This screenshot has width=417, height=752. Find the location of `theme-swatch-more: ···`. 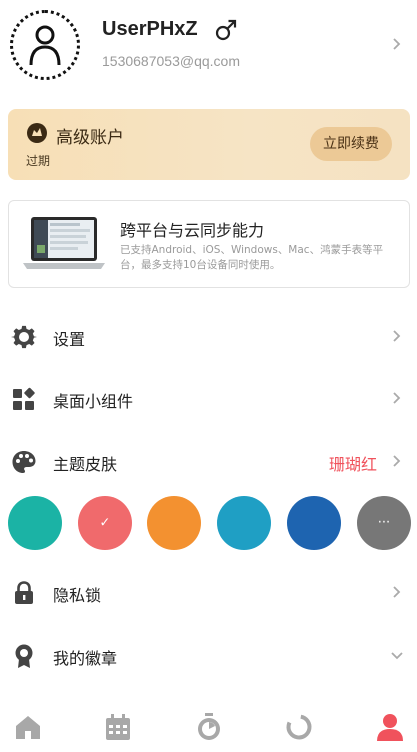

theme-swatch-more: ··· is located at coordinates (384, 523).